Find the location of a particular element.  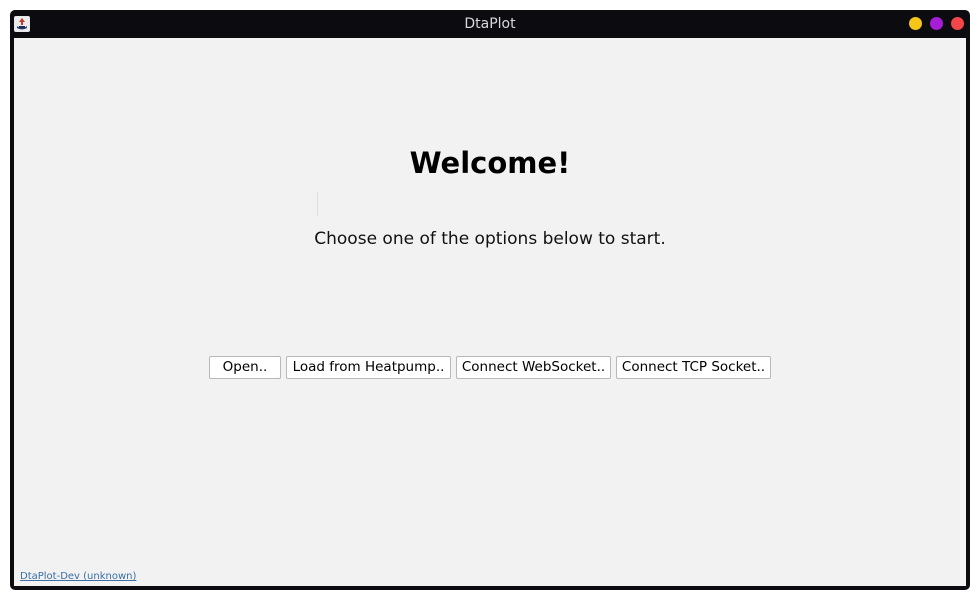

open-button: Open.. is located at coordinates (245, 367).